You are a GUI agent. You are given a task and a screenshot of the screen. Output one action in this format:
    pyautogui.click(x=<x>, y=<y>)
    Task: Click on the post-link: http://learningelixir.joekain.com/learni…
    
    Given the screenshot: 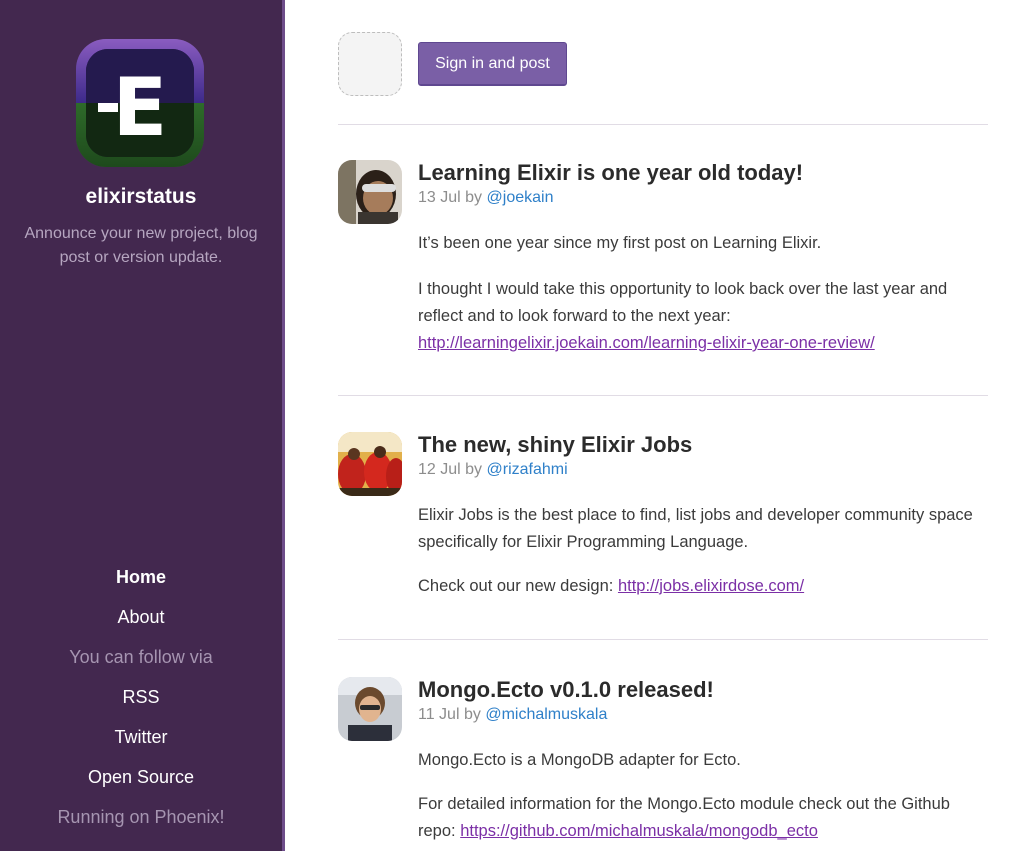 What is the action you would take?
    pyautogui.click(x=646, y=343)
    